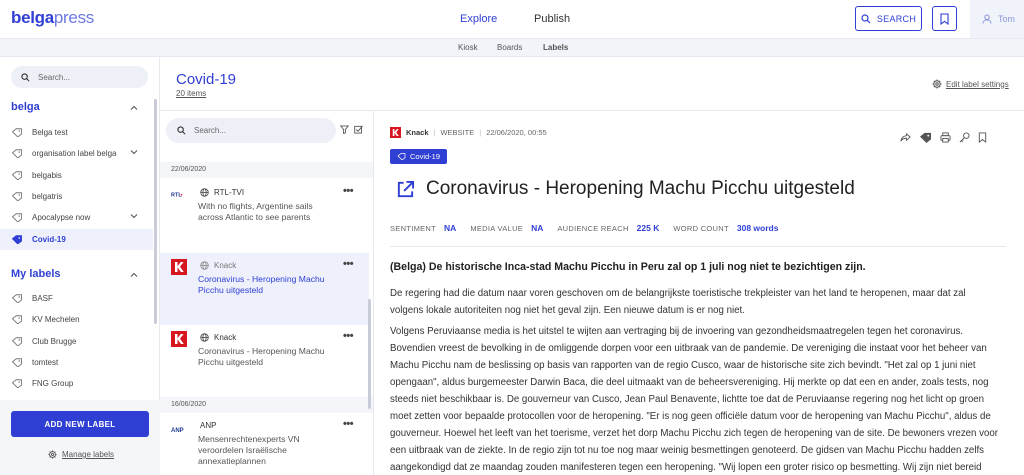 The image size is (1024, 475). What do you see at coordinates (419, 156) in the screenshot?
I see `article-label-tag: Covid-19` at bounding box center [419, 156].